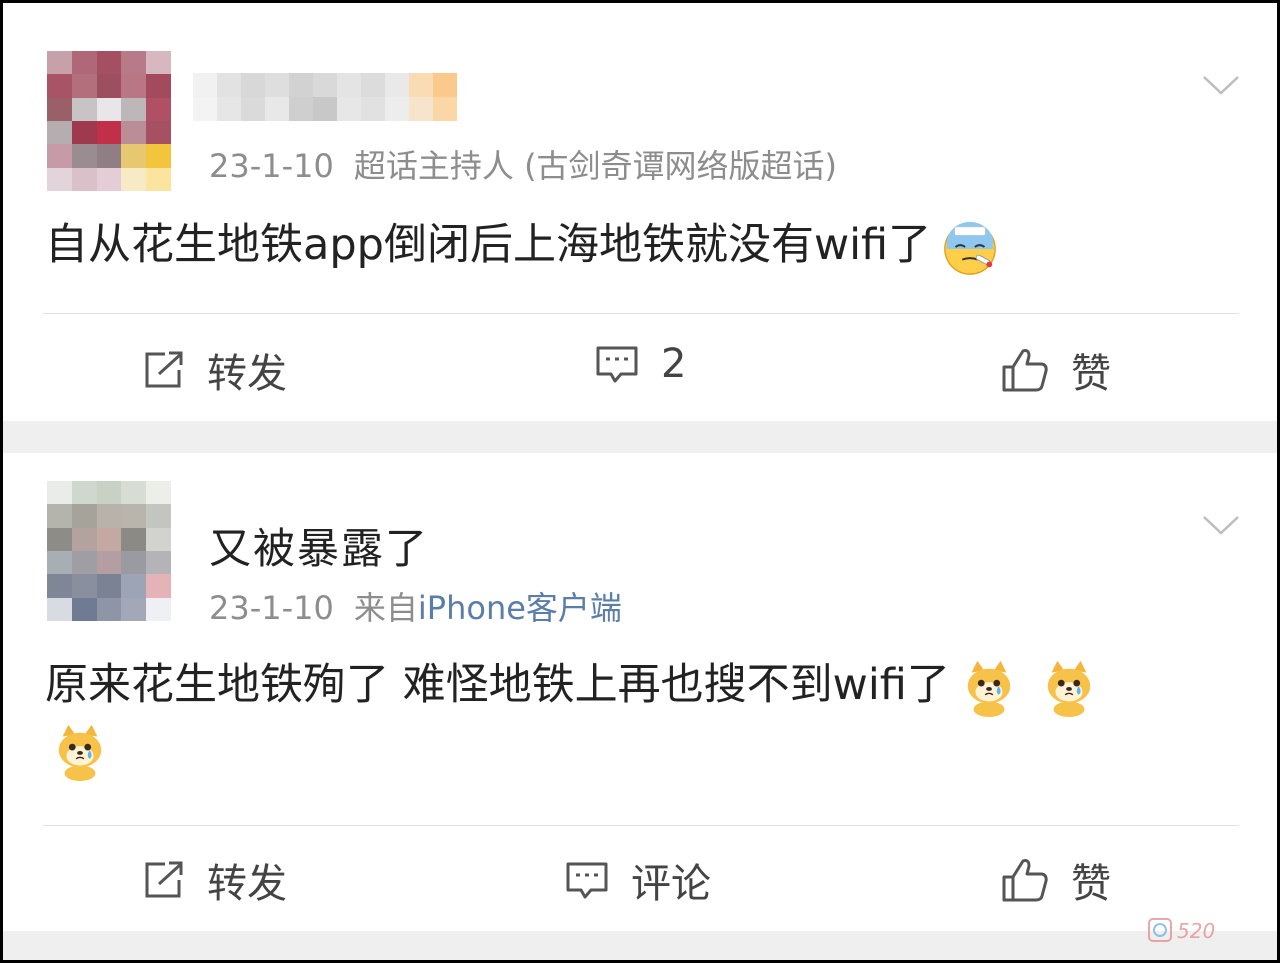 Image resolution: width=1280 pixels, height=963 pixels. Describe the element at coordinates (674, 364) in the screenshot. I see `comment-count: 2` at that location.